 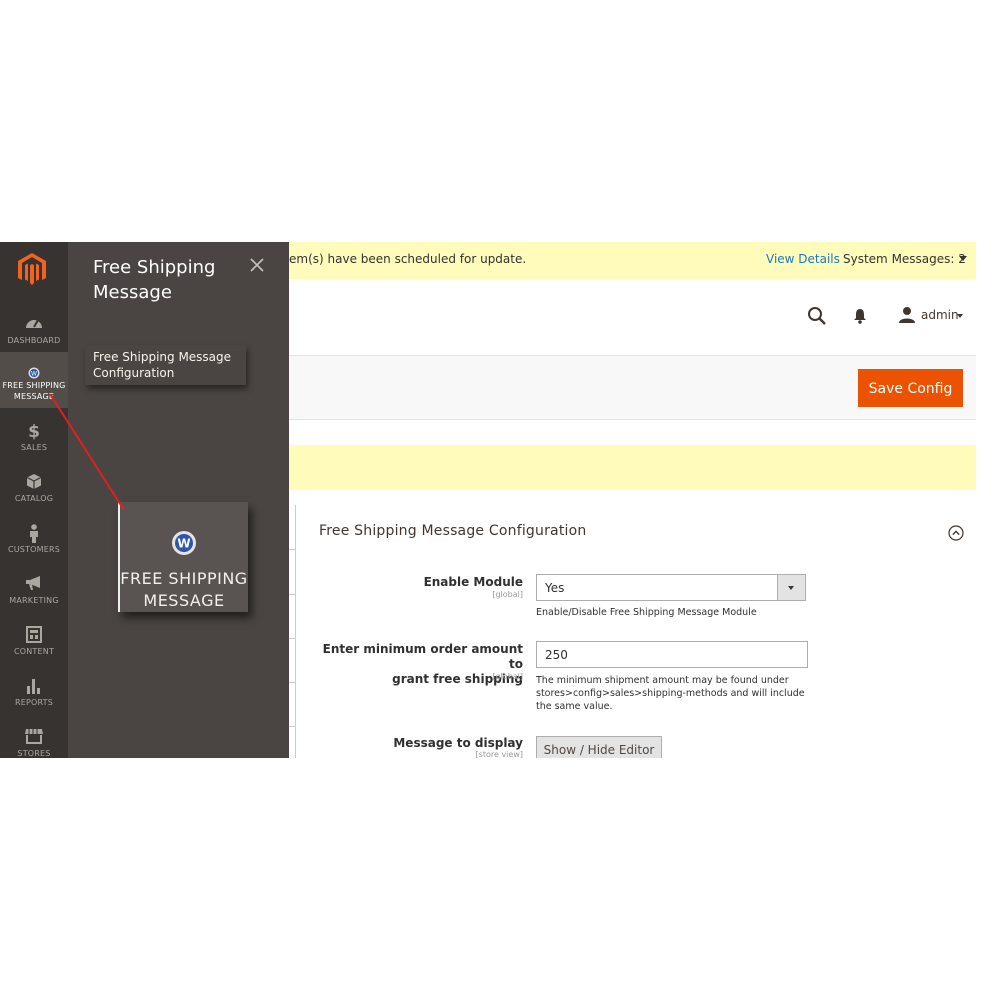 What do you see at coordinates (803, 259) in the screenshot?
I see `view-details-link: View Details` at bounding box center [803, 259].